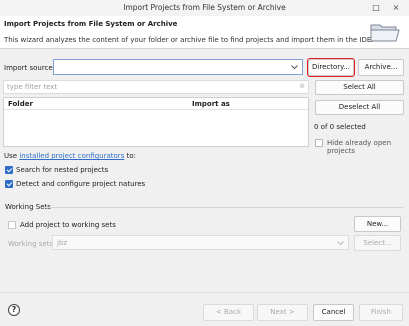  I want to click on add-working-sets-checkbox, so click(12, 225).